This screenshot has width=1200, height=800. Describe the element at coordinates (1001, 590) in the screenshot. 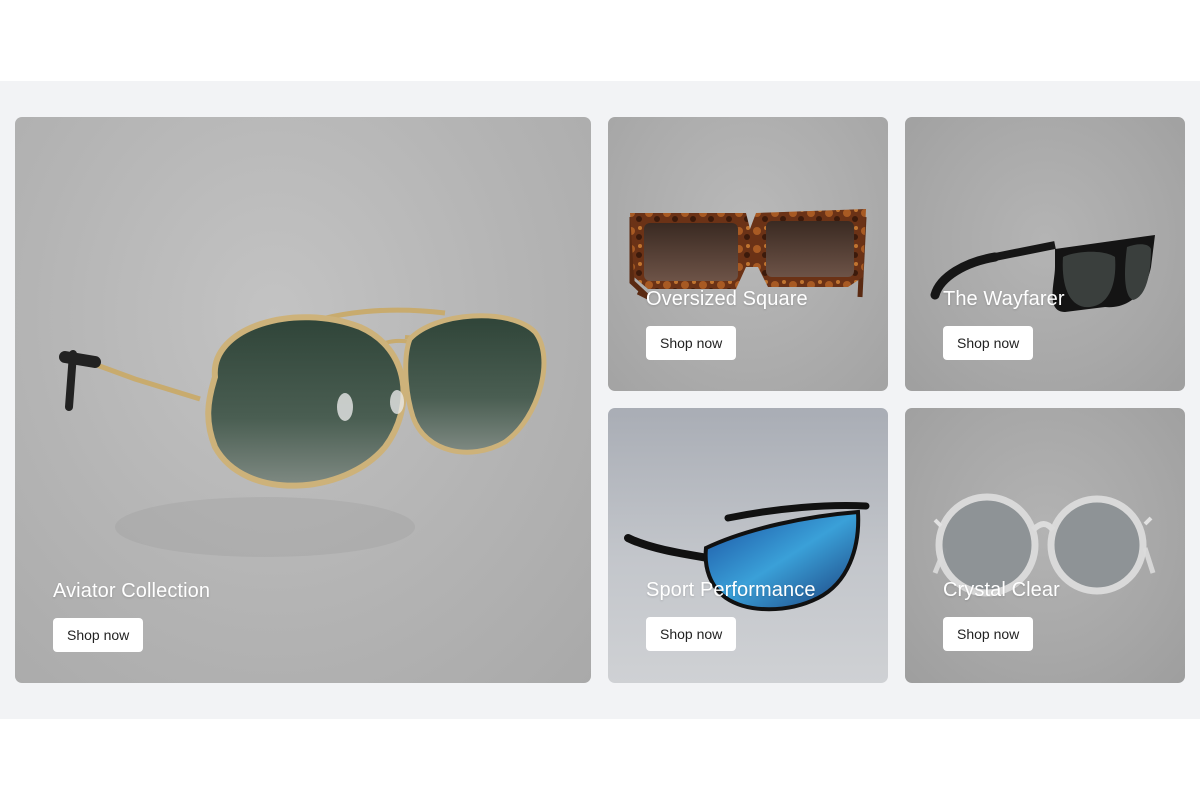

I see `product-title: Crystal Clear` at that location.